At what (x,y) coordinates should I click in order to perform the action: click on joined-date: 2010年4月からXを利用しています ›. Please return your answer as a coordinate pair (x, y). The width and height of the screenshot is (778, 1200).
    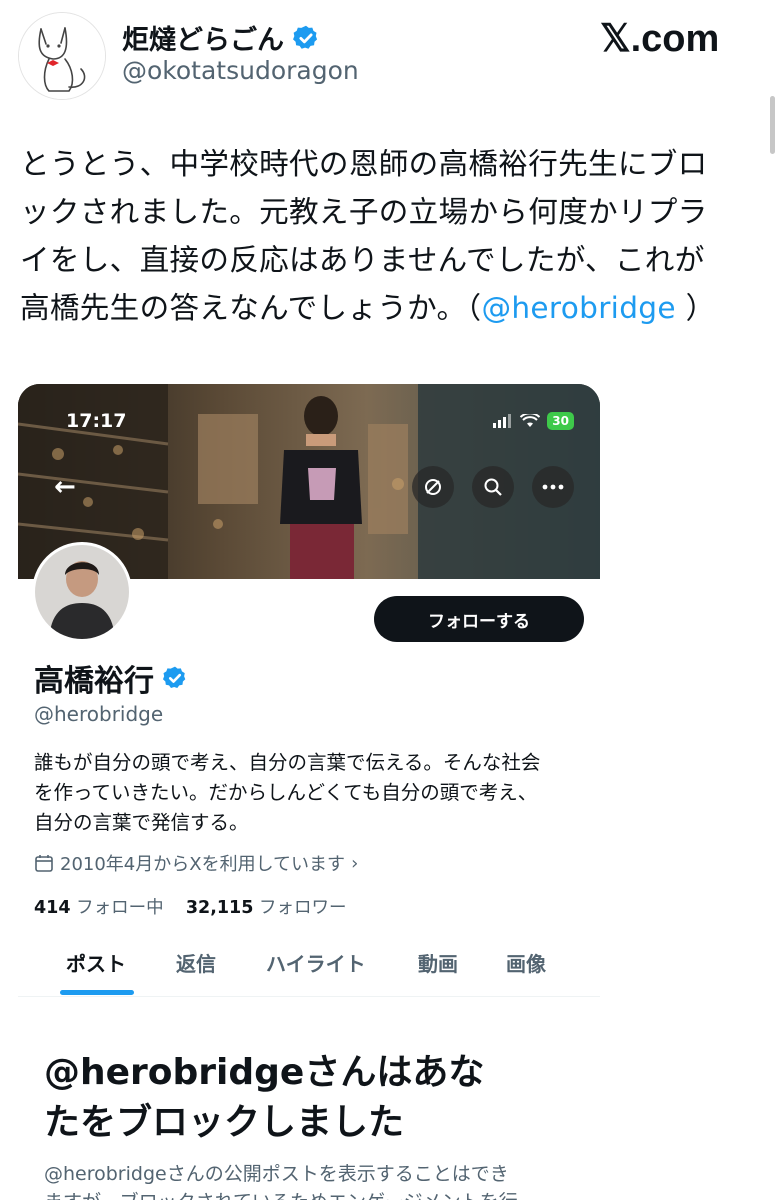
    Looking at the image, I should click on (196, 863).